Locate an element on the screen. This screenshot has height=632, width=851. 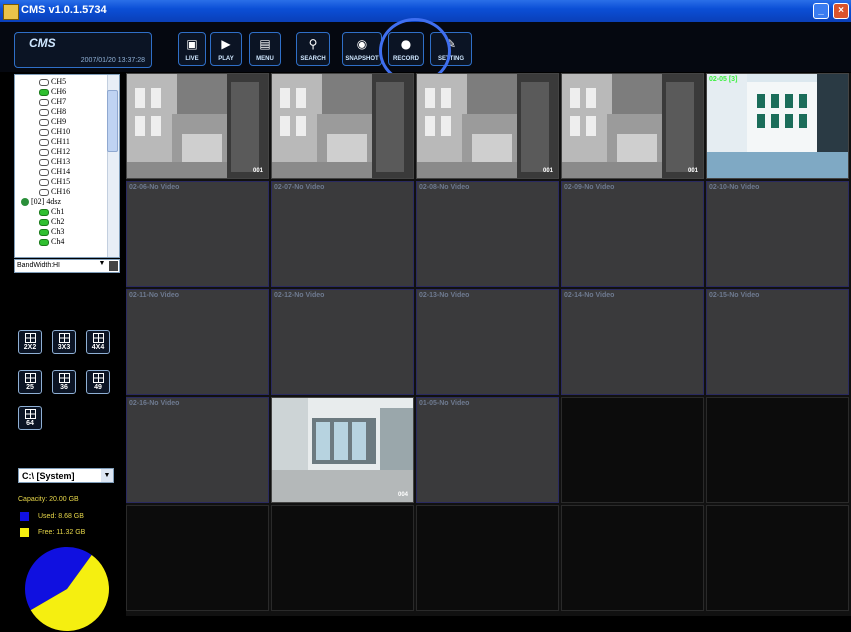
minimize-button: _ is located at coordinates (821, 11).